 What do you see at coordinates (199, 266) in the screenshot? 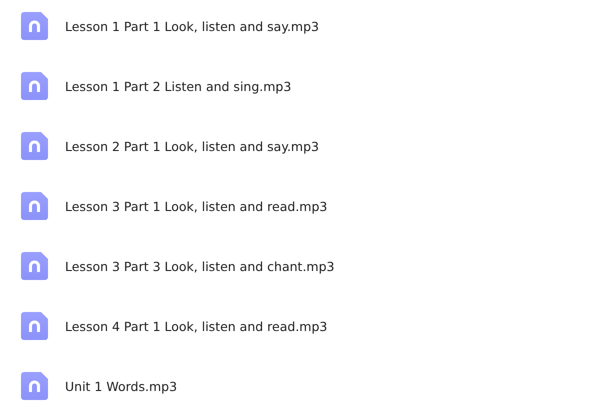
I see `file-name: Lesson 3 Part 3 Look, listen and chant.mp3` at bounding box center [199, 266].